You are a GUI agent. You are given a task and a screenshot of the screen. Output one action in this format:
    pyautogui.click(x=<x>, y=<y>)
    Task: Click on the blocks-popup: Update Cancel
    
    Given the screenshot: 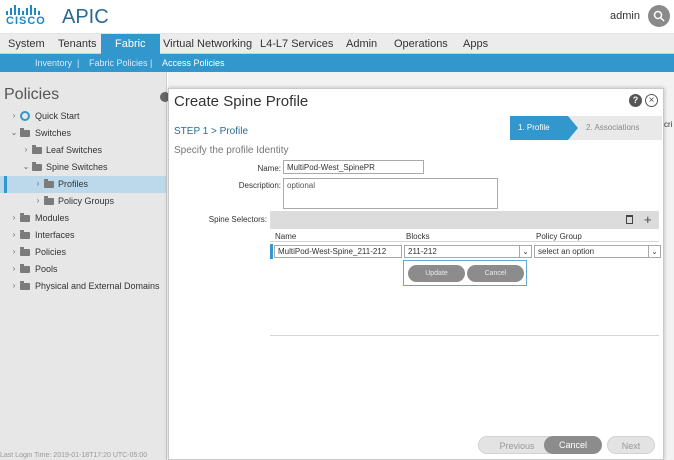 What is the action you would take?
    pyautogui.click(x=465, y=273)
    